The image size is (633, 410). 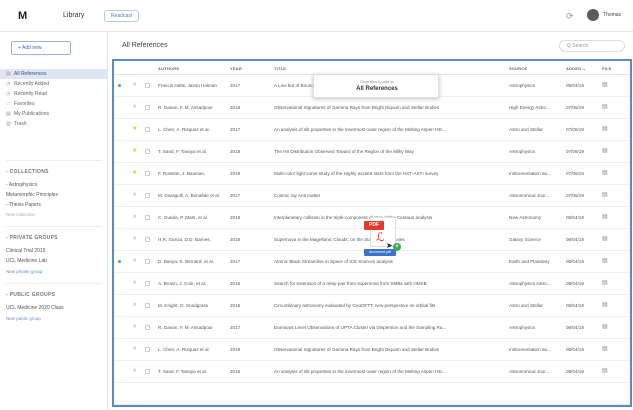 What do you see at coordinates (35, 308) in the screenshot?
I see `public-group-item: UCL Medicine 2020 Class` at bounding box center [35, 308].